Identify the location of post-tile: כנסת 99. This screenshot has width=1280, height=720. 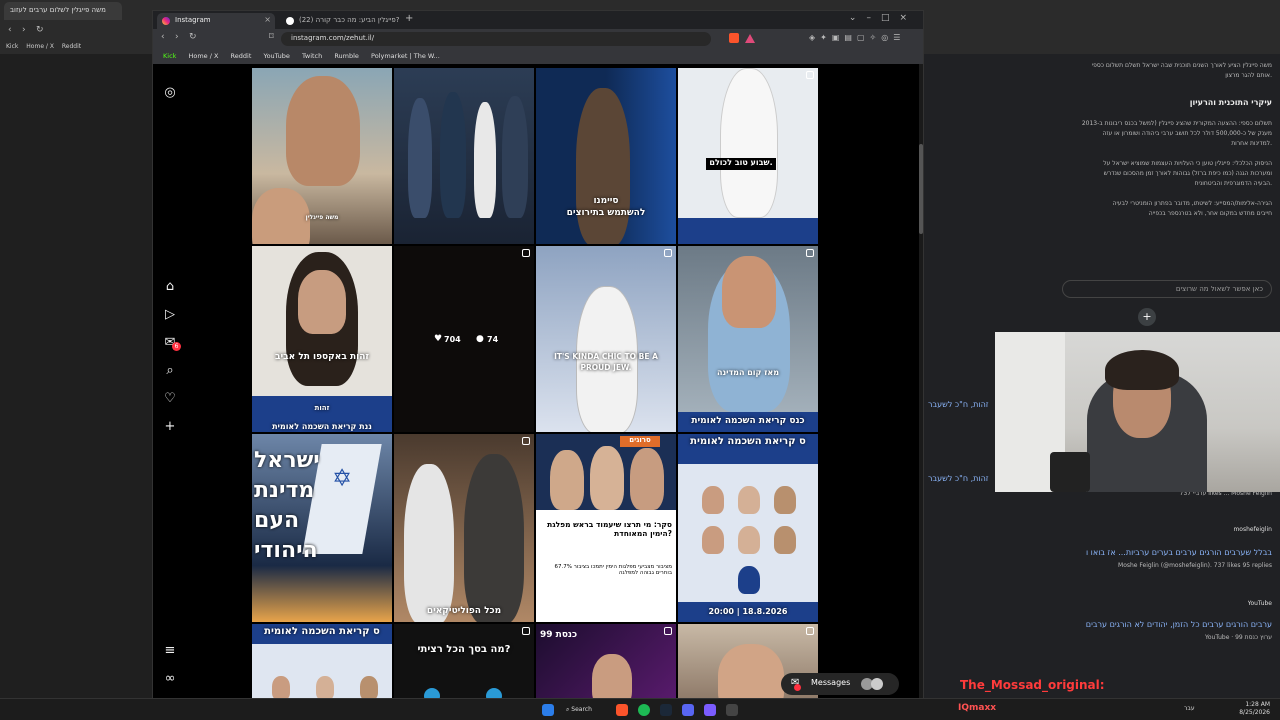
(606, 660).